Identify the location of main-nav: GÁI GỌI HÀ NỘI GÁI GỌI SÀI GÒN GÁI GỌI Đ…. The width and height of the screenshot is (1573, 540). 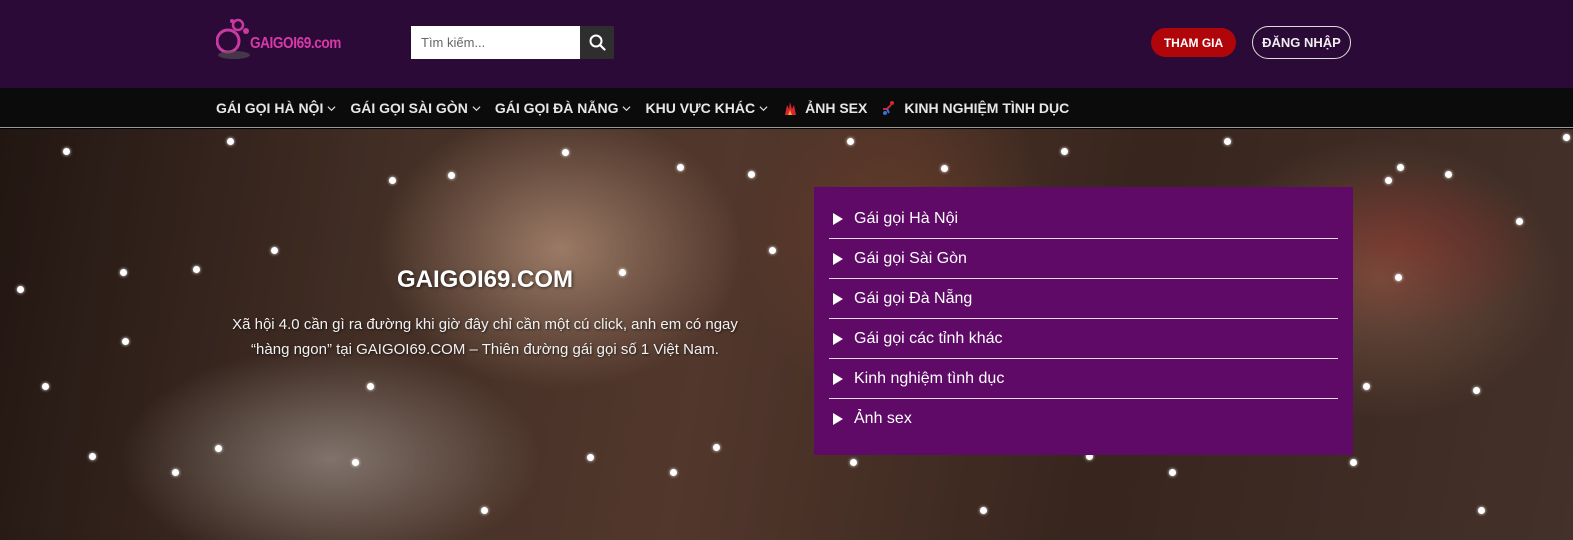
(786, 108).